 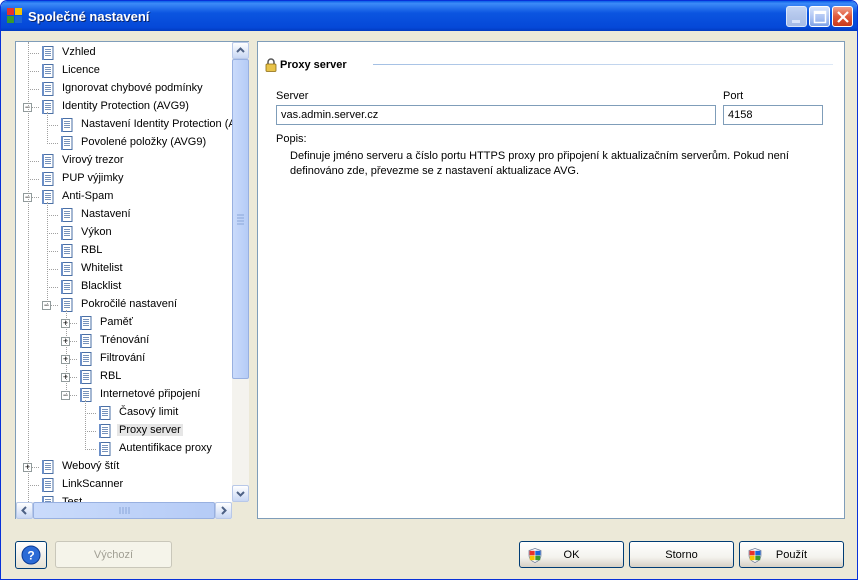 What do you see at coordinates (150, 394) in the screenshot?
I see `tree-item-label: Internetové připojení` at bounding box center [150, 394].